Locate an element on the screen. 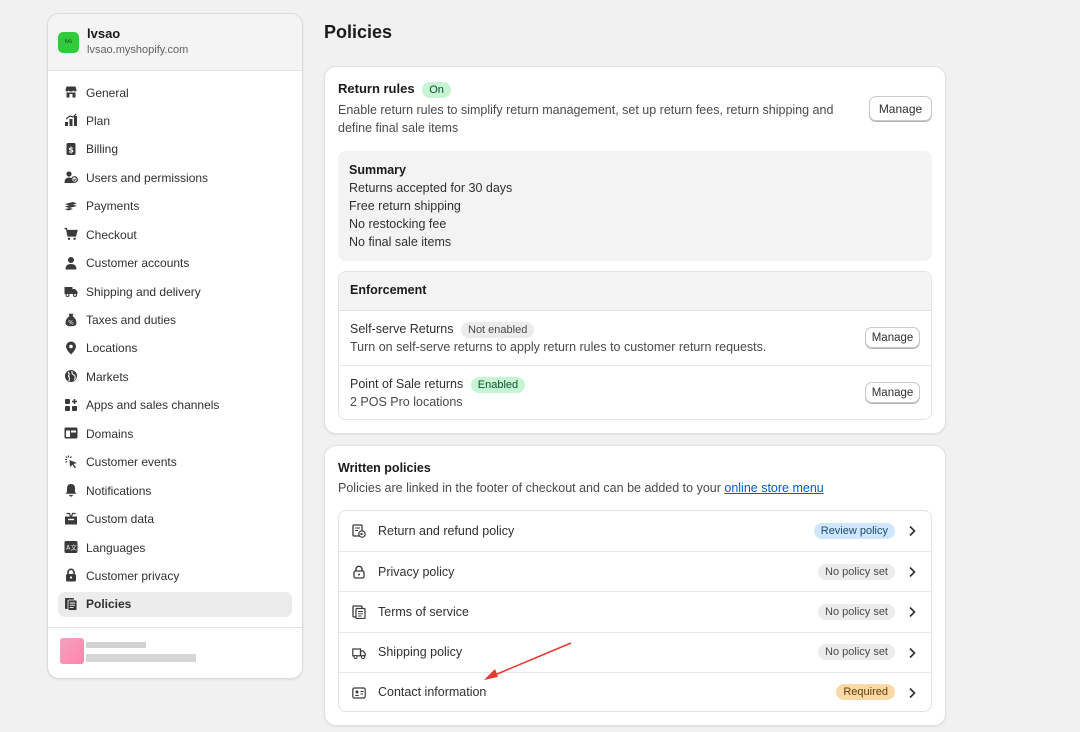 This screenshot has height=732, width=1080. cursor-click-icon is located at coordinates (71, 462).